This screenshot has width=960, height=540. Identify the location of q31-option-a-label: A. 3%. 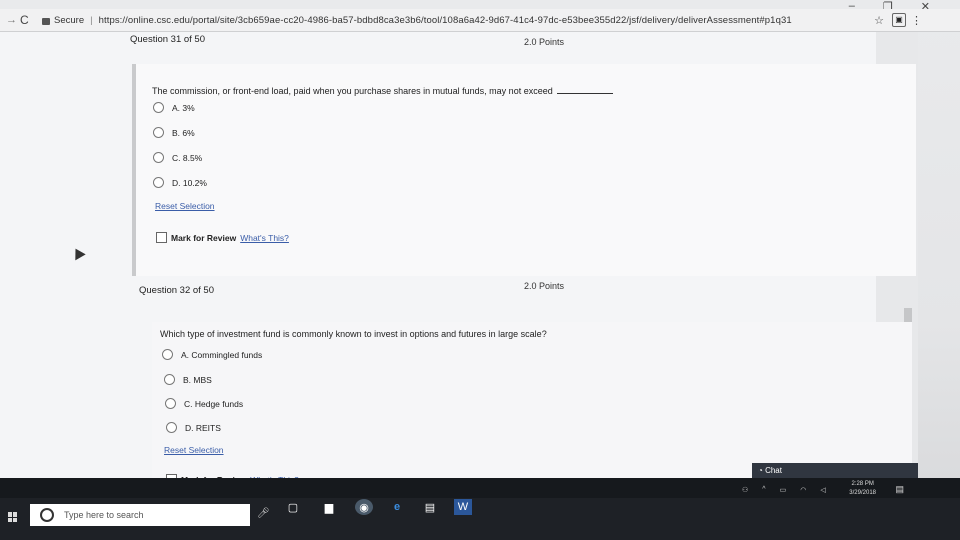
(183, 107).